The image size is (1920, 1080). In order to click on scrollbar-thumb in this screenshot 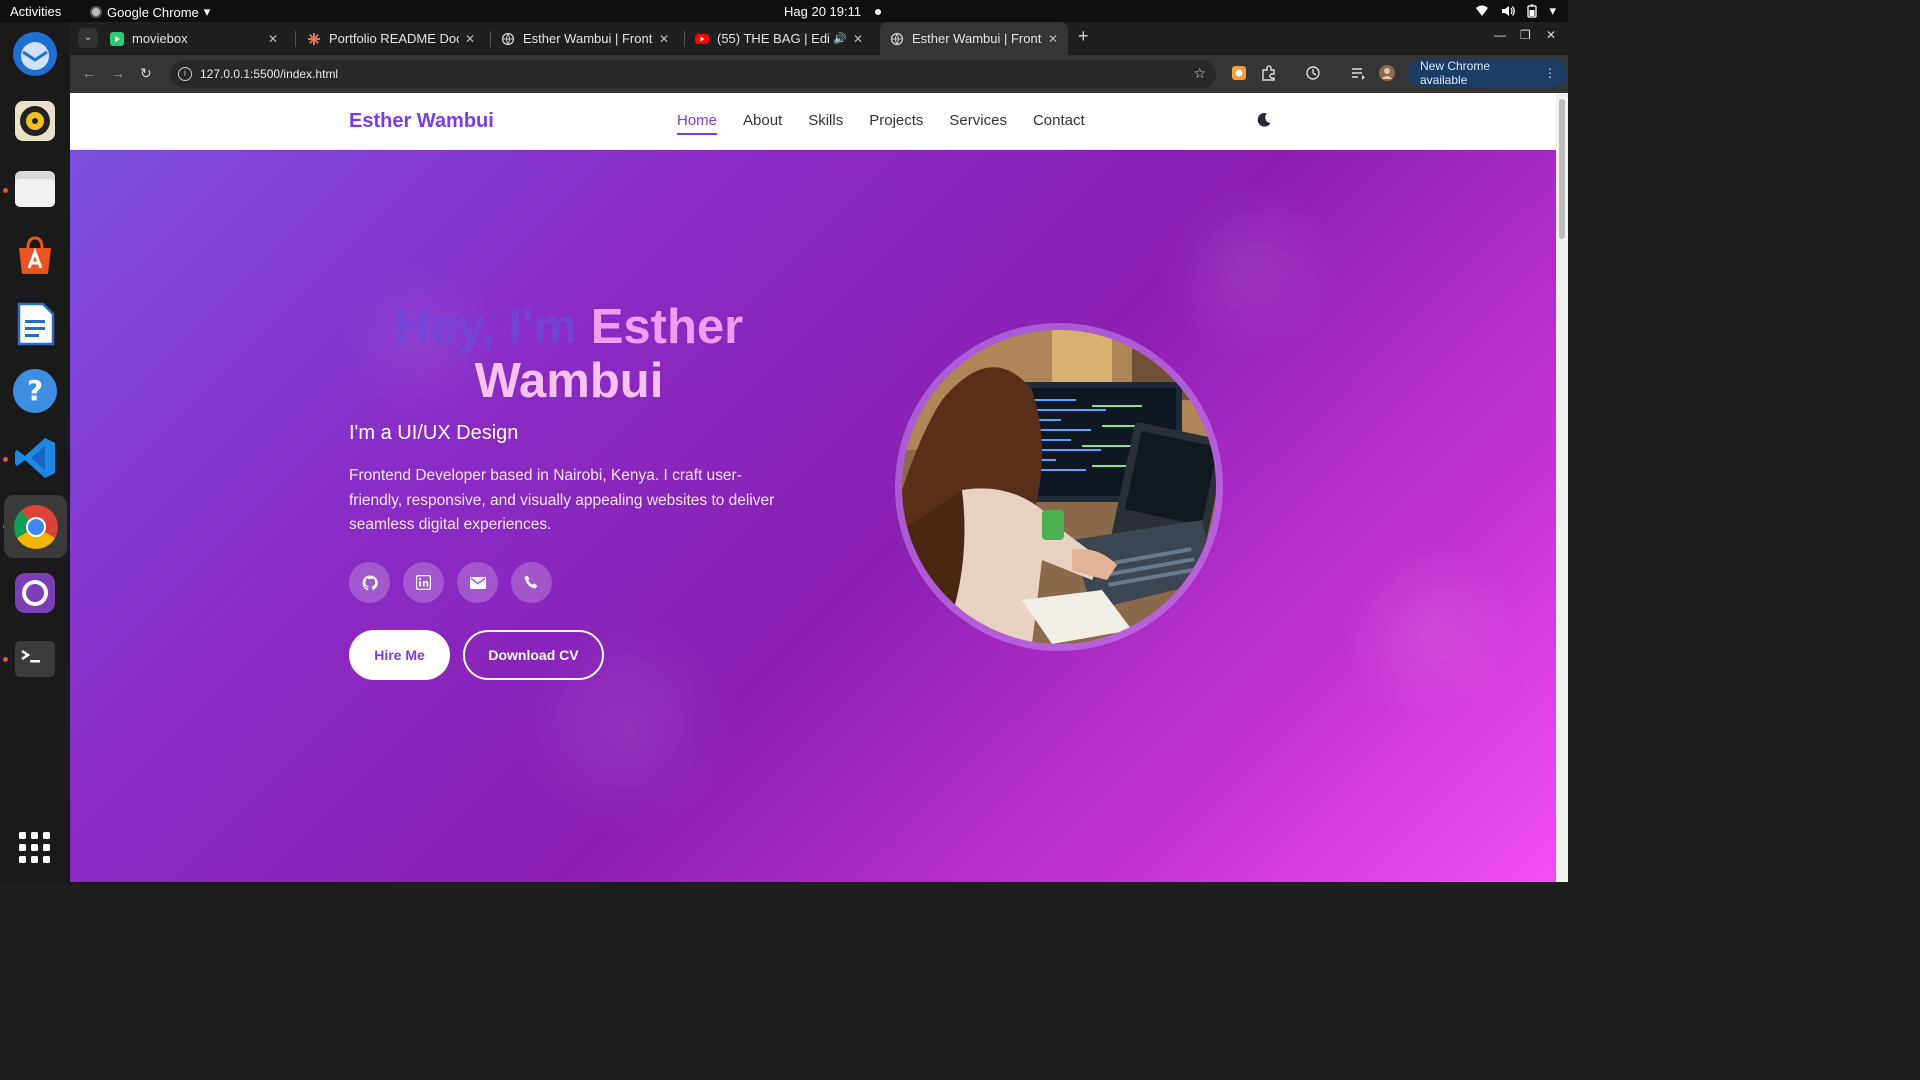, I will do `click(1562, 169)`.